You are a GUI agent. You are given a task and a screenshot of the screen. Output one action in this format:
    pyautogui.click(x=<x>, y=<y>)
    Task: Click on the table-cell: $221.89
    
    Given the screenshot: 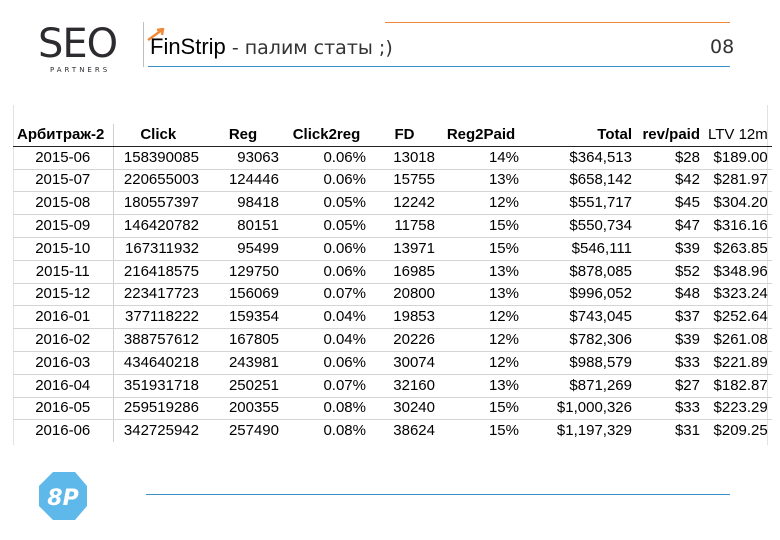 What is the action you would take?
    pyautogui.click(x=738, y=363)
    